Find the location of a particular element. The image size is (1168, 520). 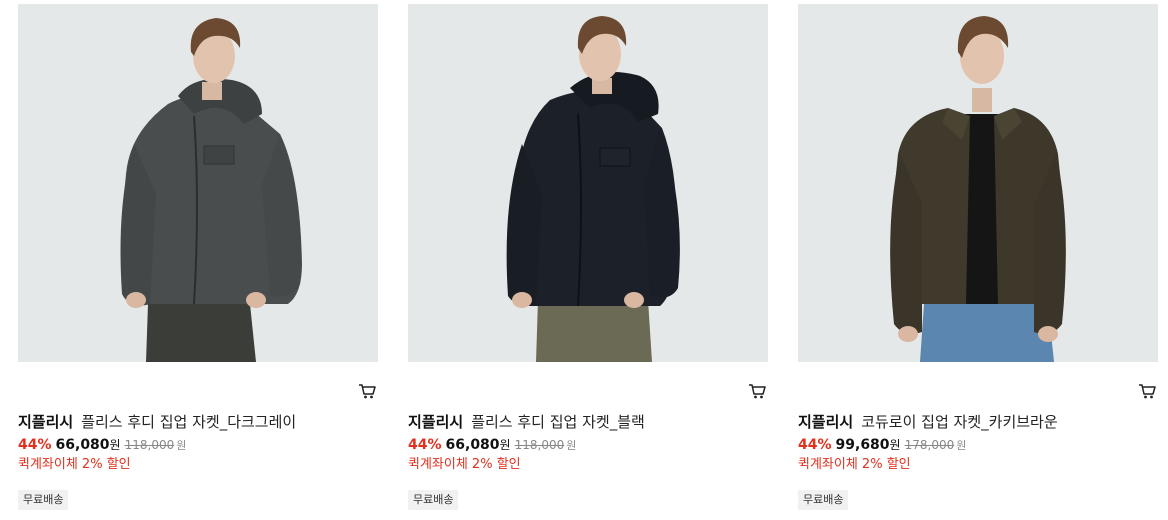

product-title: 지플리시 플리스 후디 집업 자켓_블랙 is located at coordinates (588, 422).